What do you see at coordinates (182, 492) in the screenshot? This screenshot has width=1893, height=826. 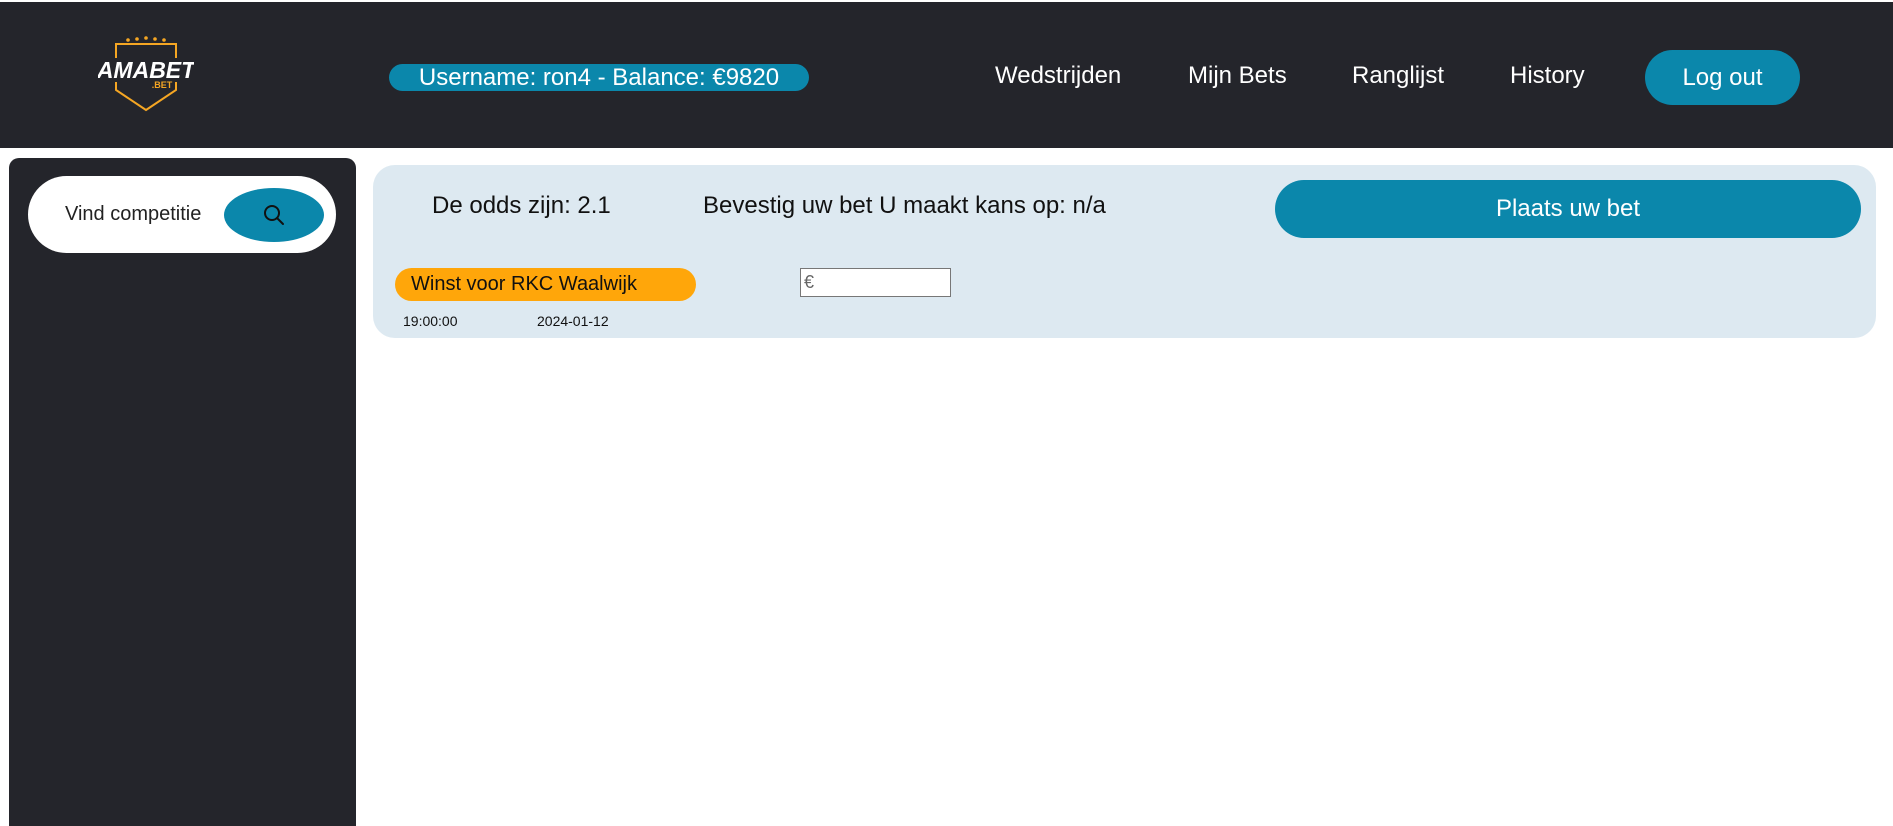 I see `sidebar: Vind competitie` at bounding box center [182, 492].